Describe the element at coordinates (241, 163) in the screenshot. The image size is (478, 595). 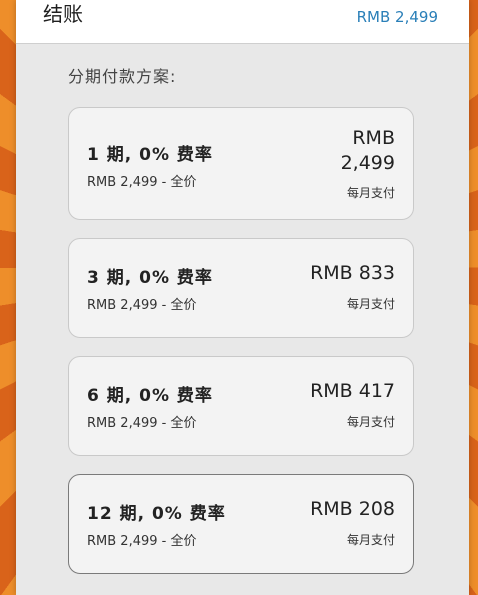
I see `plan-option-1: 1 期, 0% 费率 RMB 2,499 - 全价 RMB 2,499 每月支付` at that location.